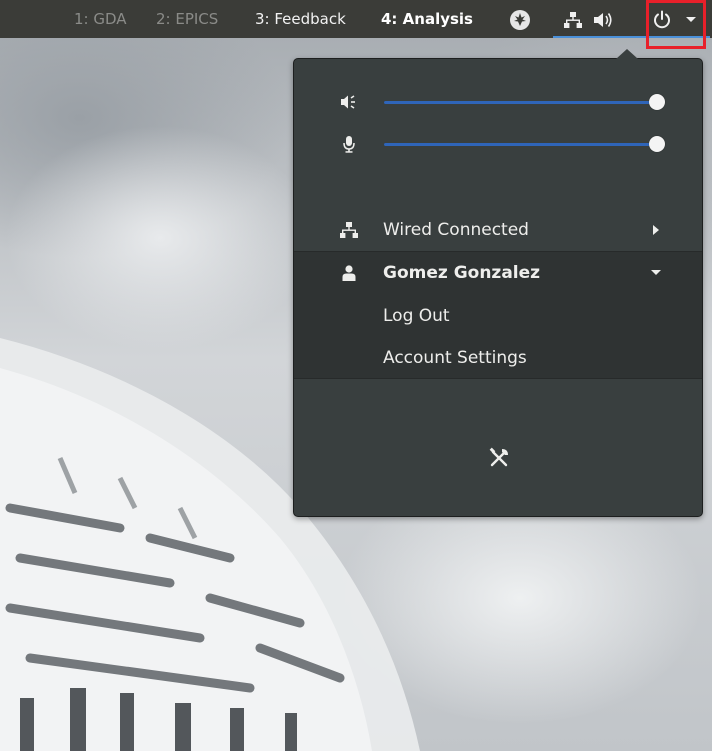 The height and width of the screenshot is (751, 712). Describe the element at coordinates (100, 19) in the screenshot. I see `workspace-1-button: 1: GDA` at that location.